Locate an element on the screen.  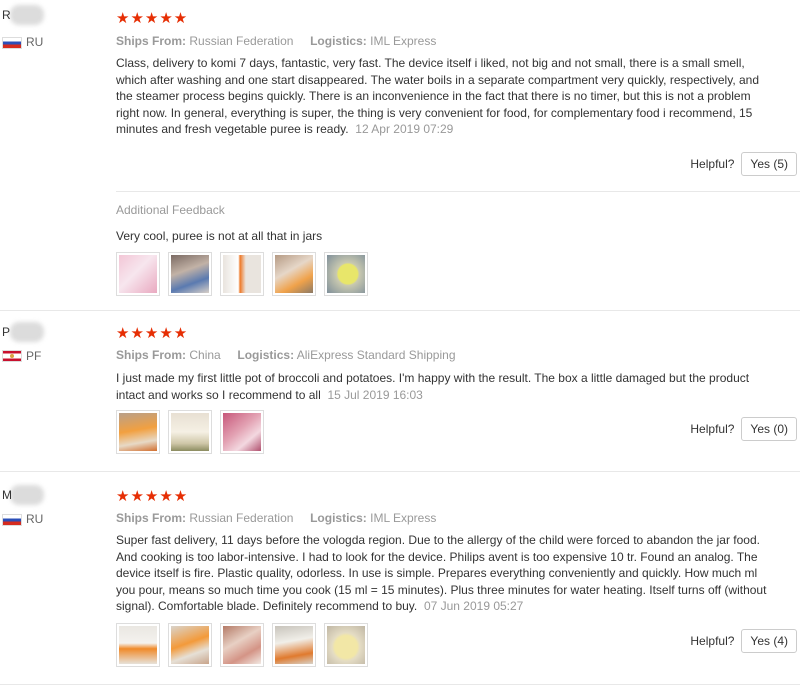
review-date: 12 Apr 2019 07:29 is located at coordinates (404, 129).